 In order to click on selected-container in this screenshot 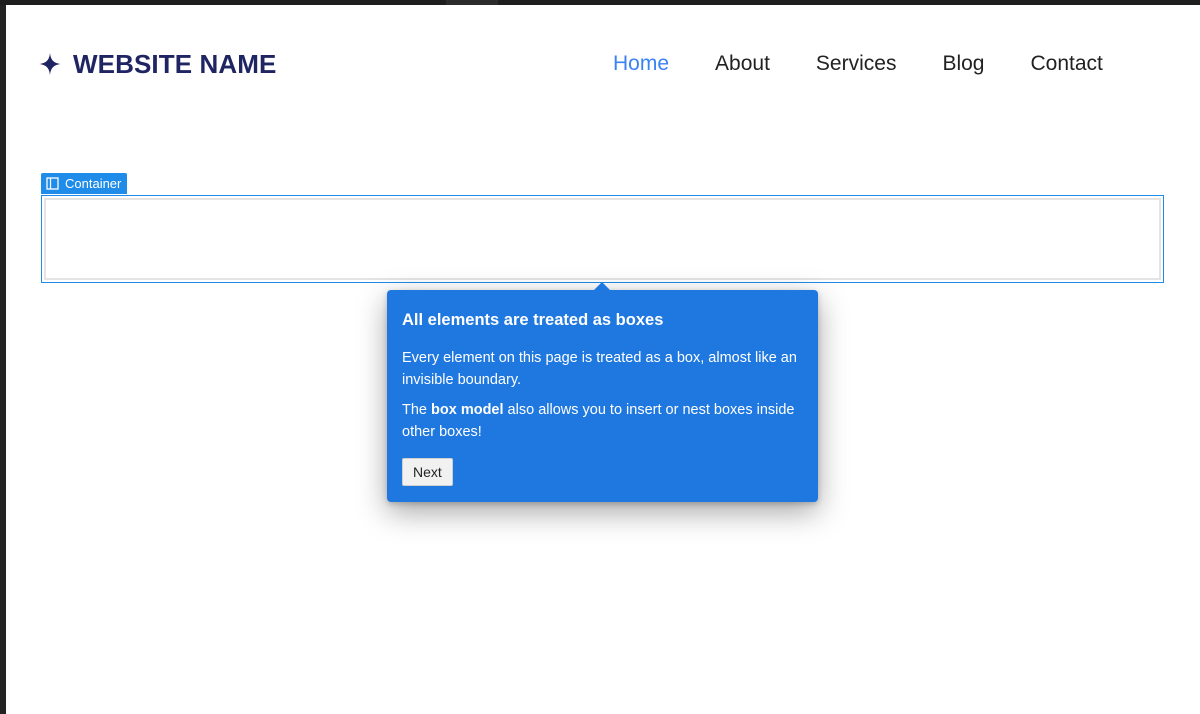, I will do `click(602, 239)`.